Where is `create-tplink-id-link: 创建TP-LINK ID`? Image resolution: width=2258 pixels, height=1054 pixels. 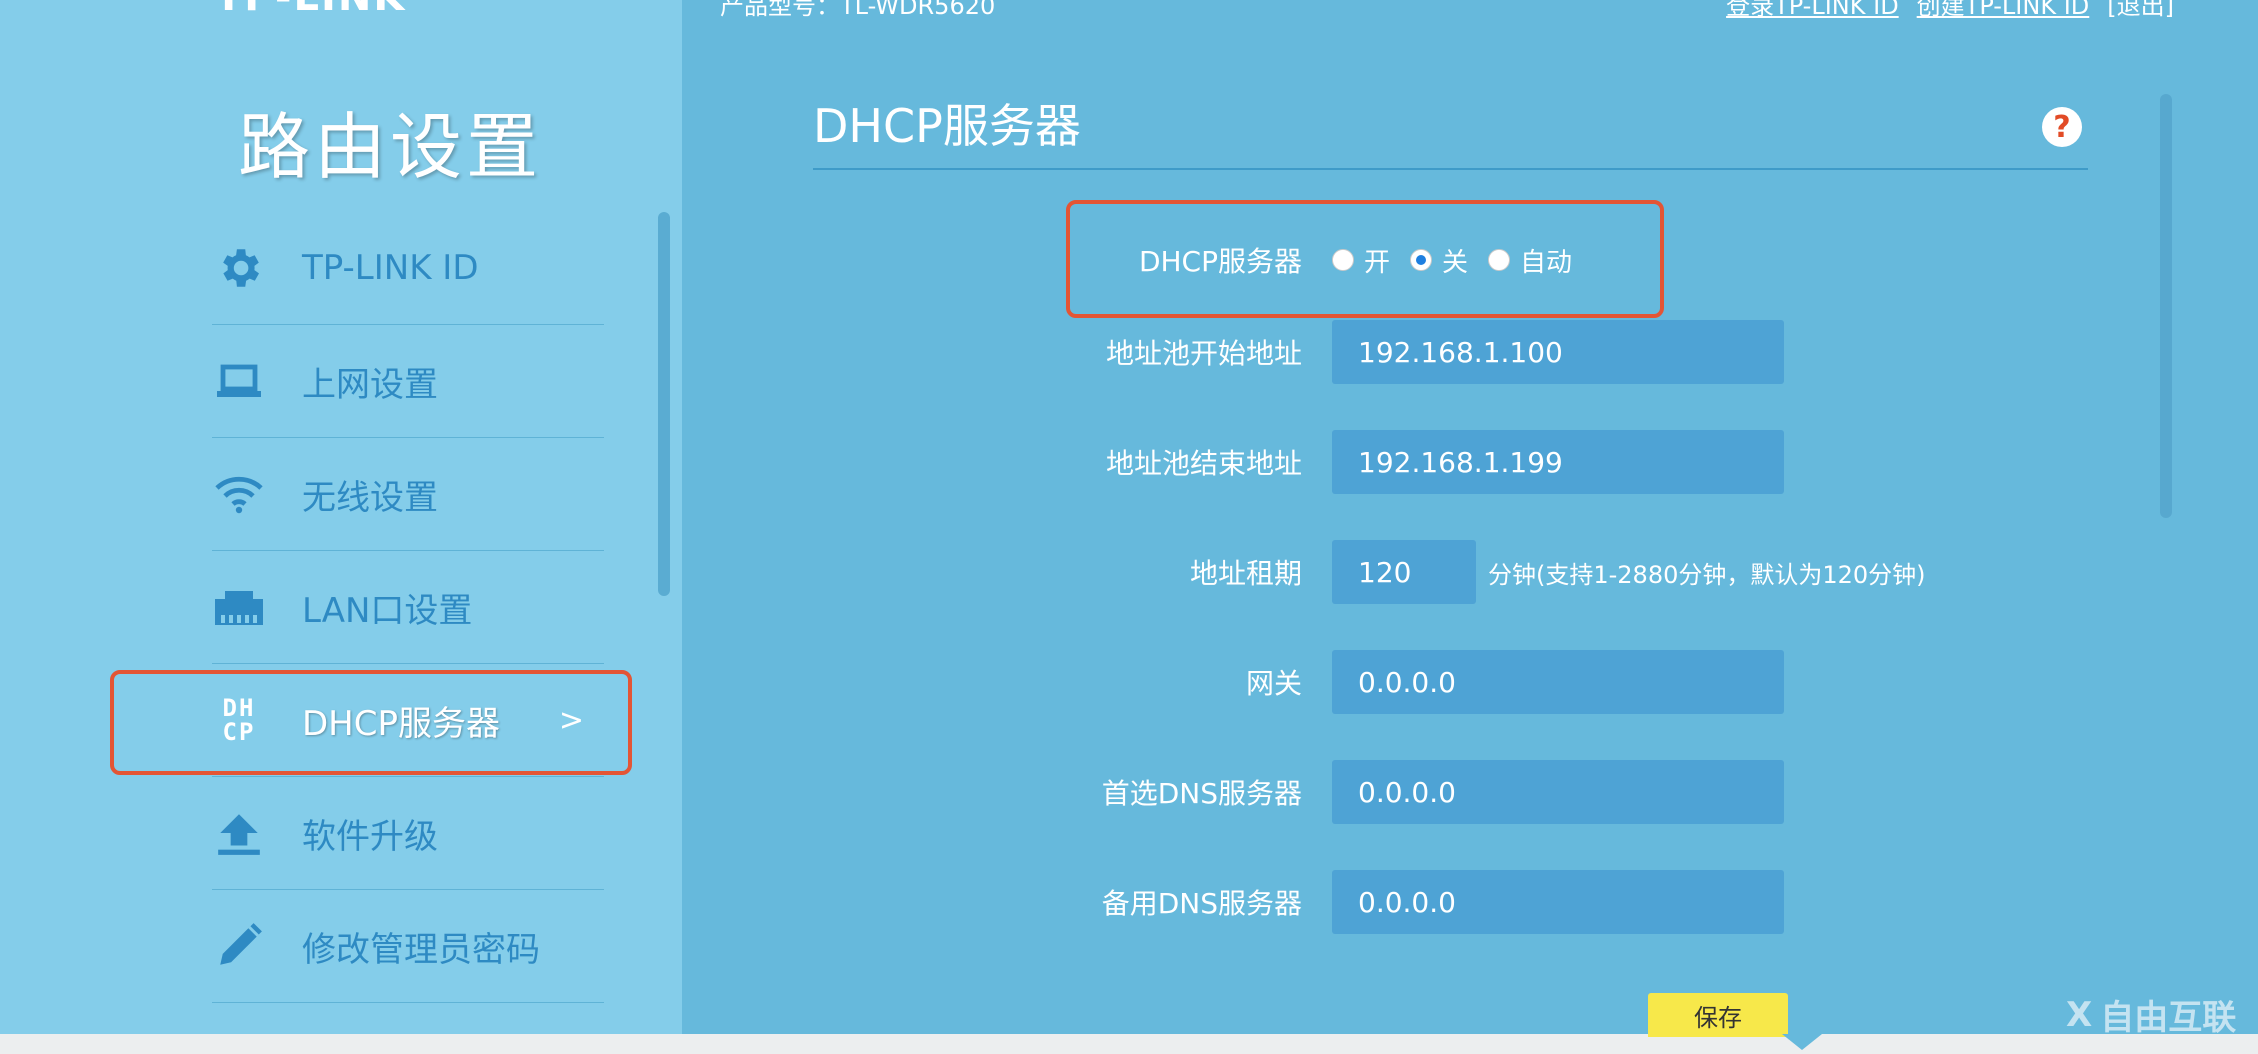
create-tplink-id-link: 创建TP-LINK ID is located at coordinates (2003, 10).